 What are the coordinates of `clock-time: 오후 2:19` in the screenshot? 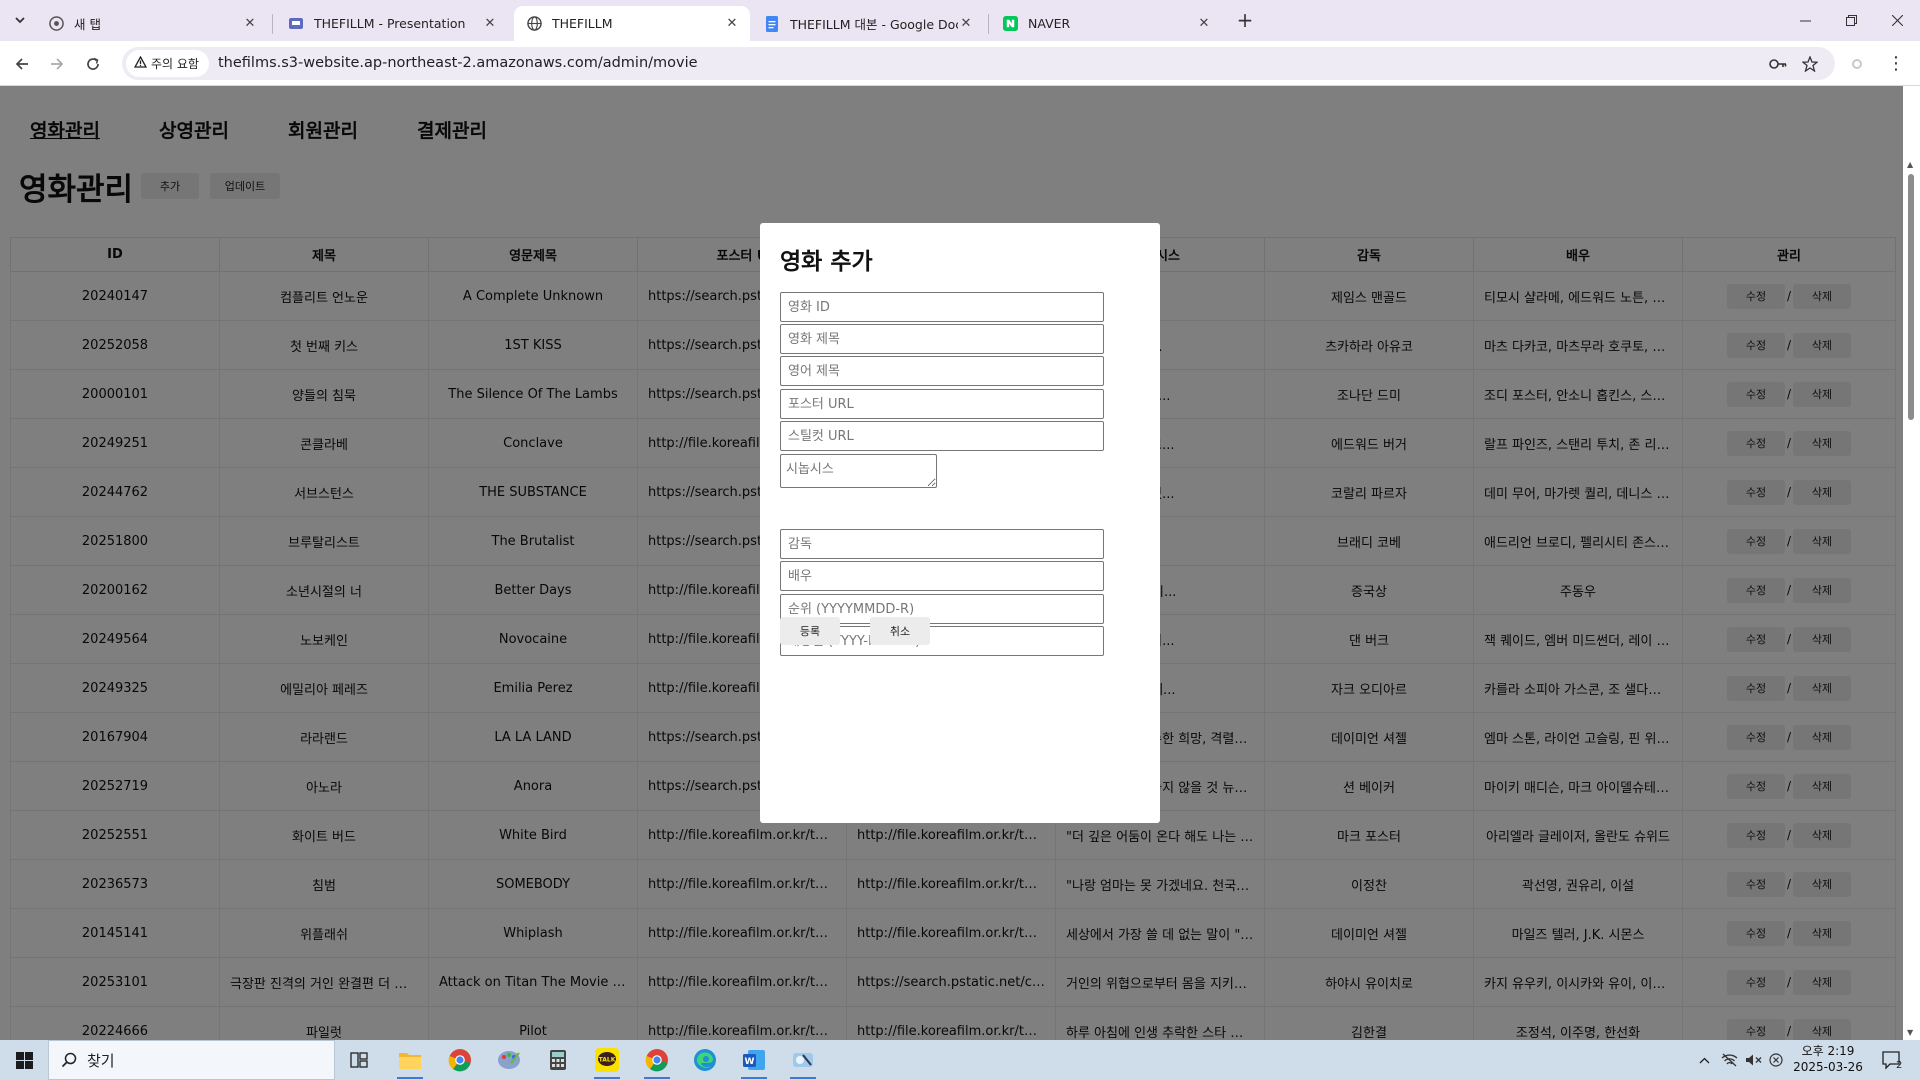 It's located at (1828, 1051).